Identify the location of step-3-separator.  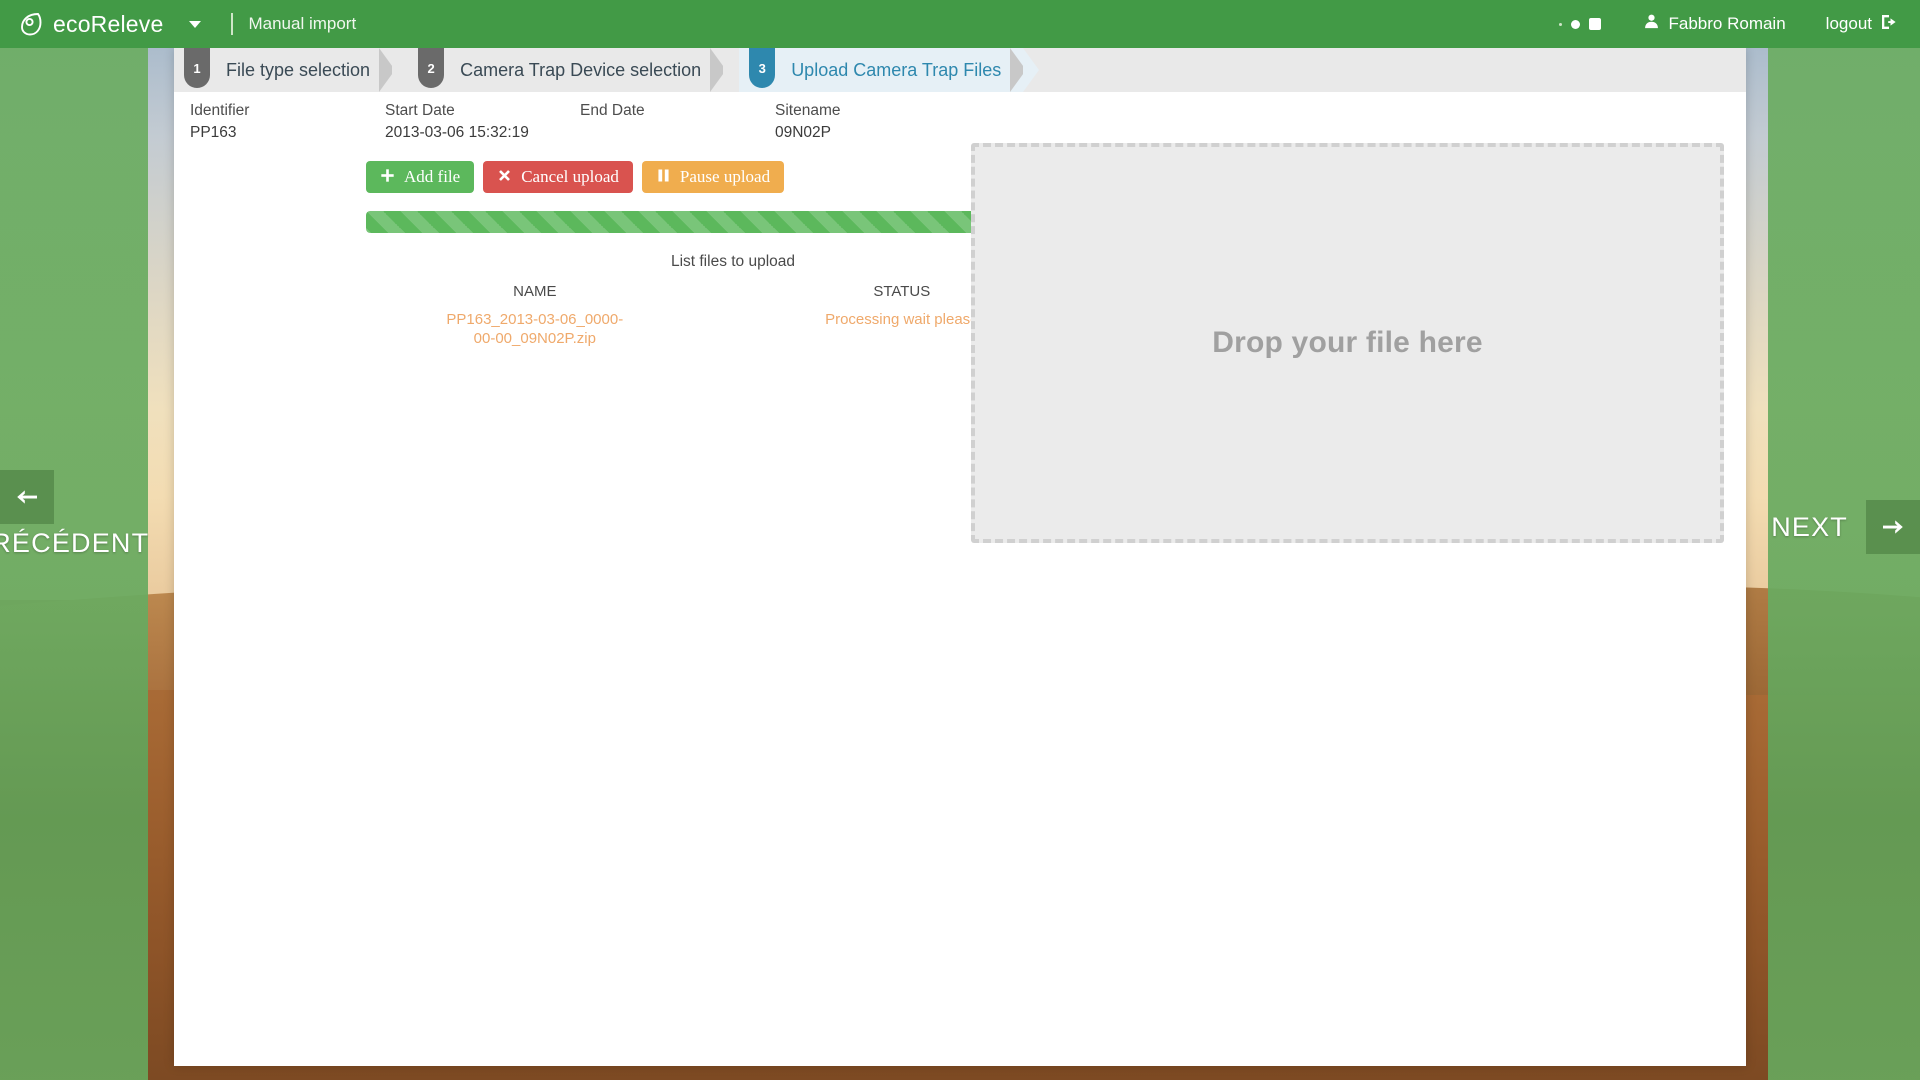
(1025, 70).